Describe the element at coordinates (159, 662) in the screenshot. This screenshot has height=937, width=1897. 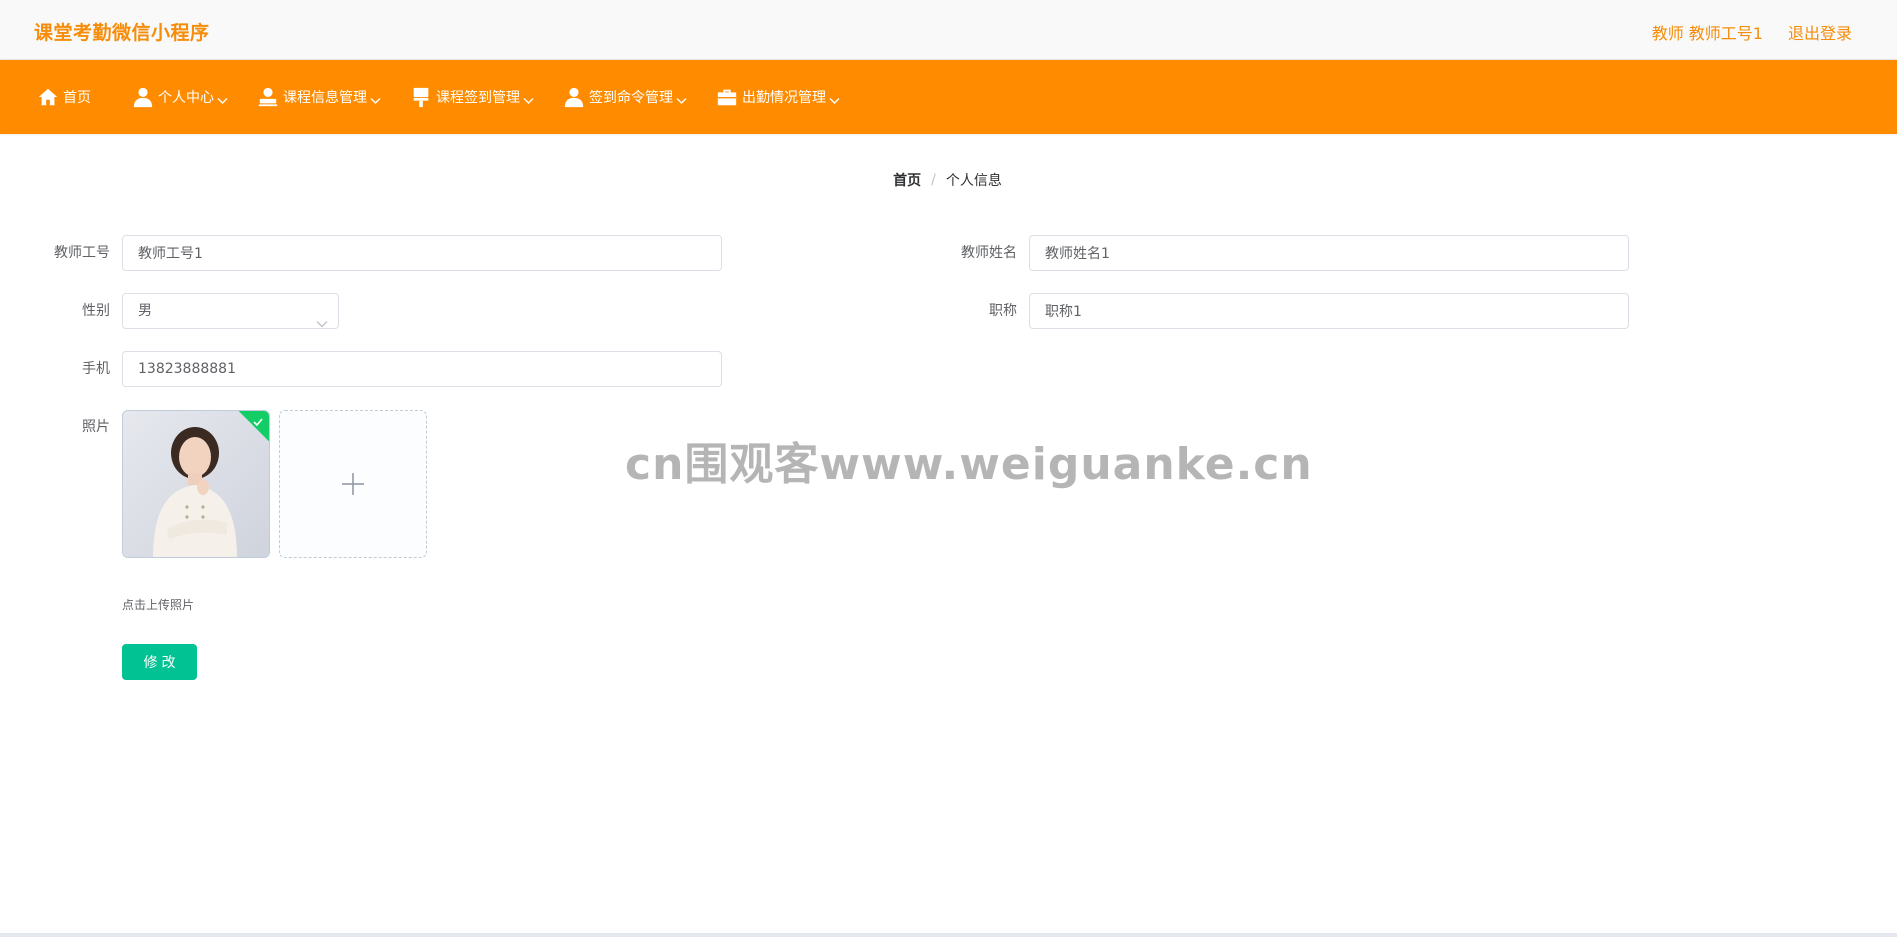
I see `submit-button: 修改` at that location.